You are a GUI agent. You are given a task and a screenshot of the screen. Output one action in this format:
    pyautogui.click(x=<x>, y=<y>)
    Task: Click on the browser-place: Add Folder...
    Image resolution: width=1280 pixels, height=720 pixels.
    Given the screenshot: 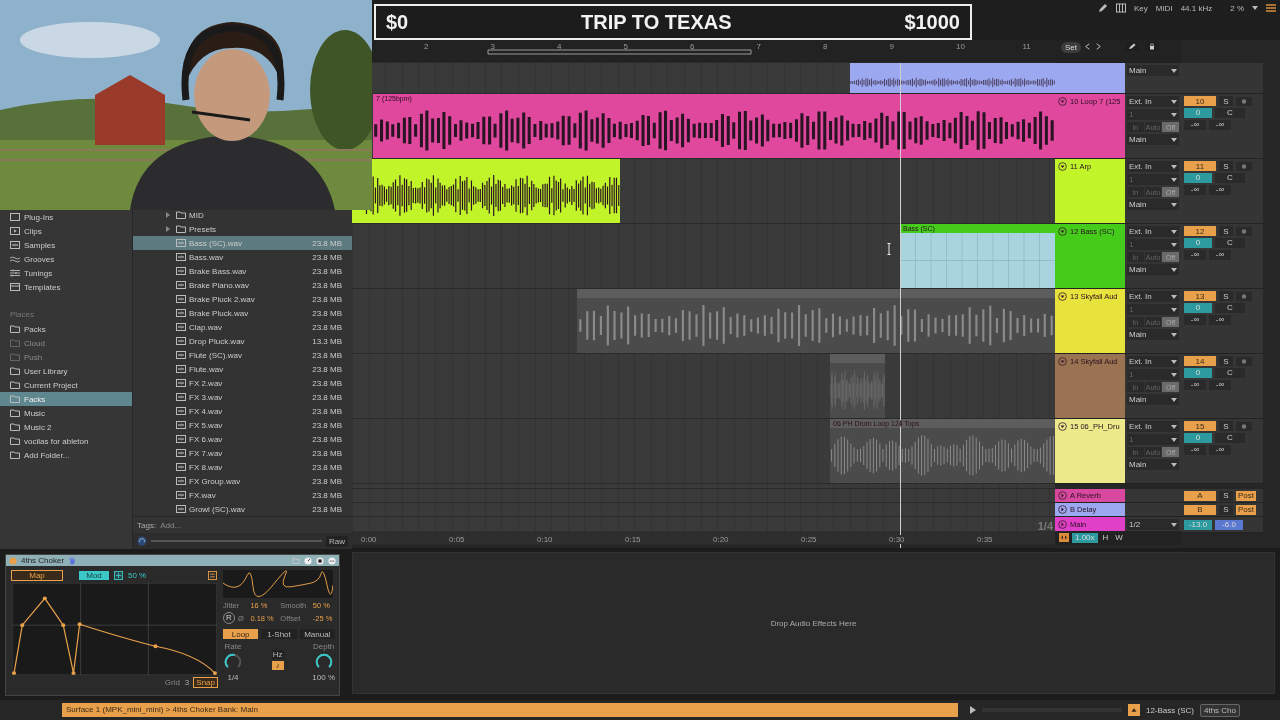 What is the action you would take?
    pyautogui.click(x=66, y=455)
    